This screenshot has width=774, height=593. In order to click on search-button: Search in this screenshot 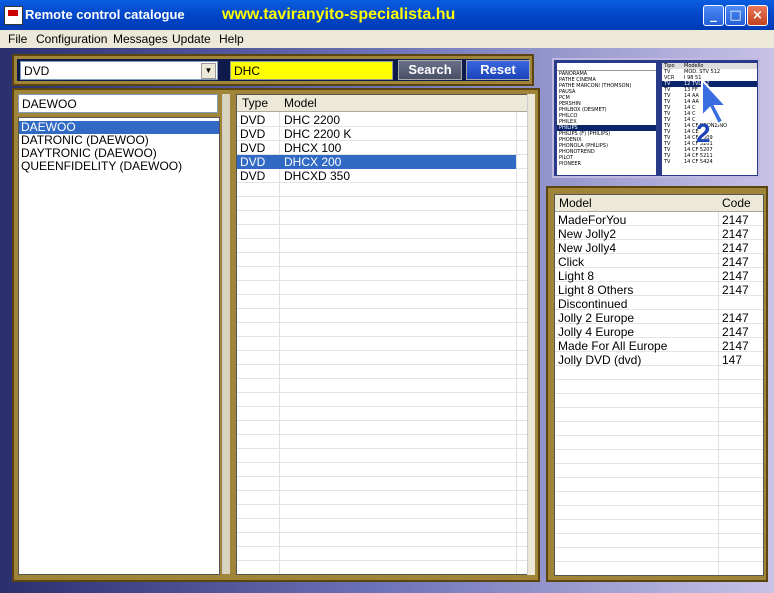, I will do `click(430, 70)`.